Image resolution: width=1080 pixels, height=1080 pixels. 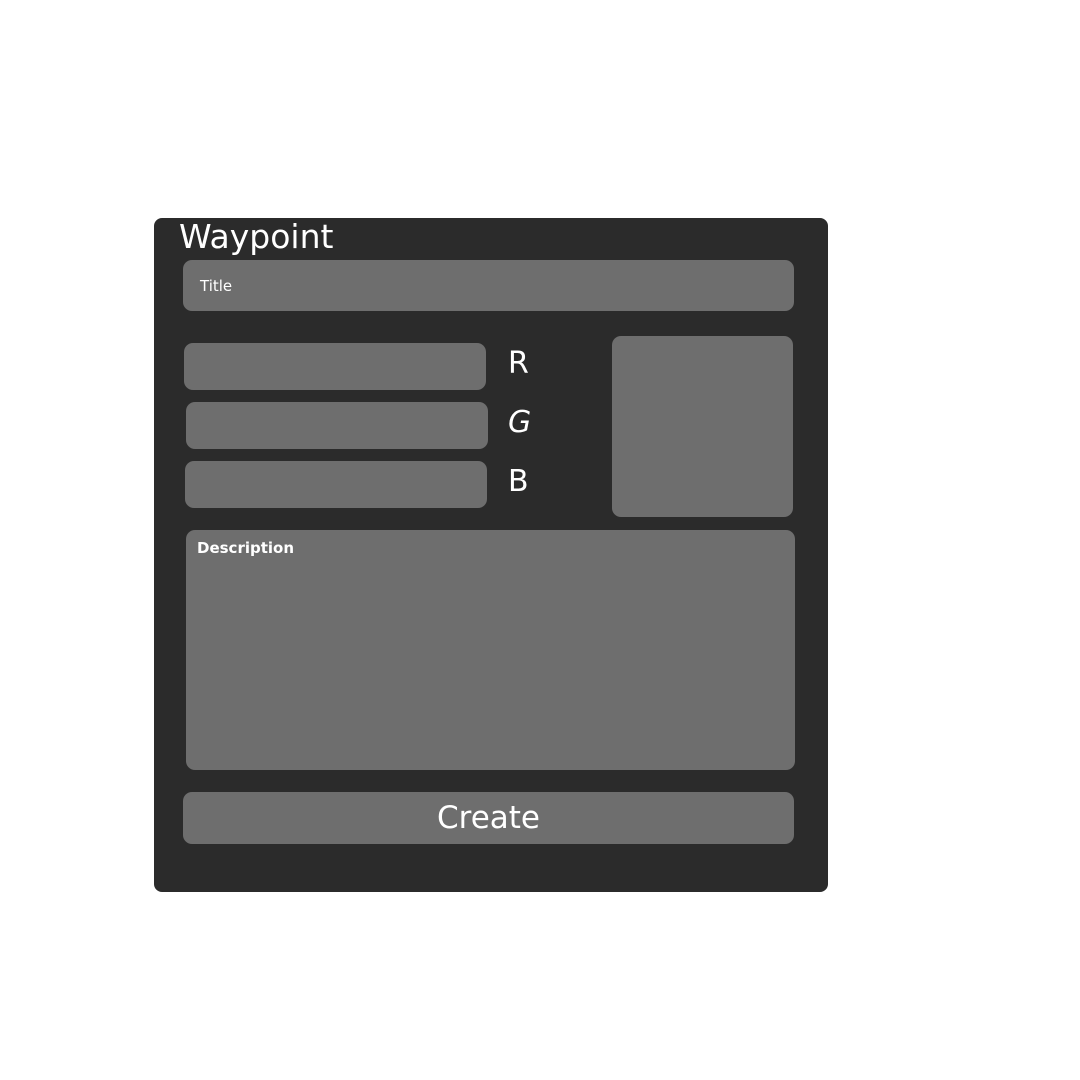 What do you see at coordinates (488, 818) in the screenshot?
I see `create-button: Create` at bounding box center [488, 818].